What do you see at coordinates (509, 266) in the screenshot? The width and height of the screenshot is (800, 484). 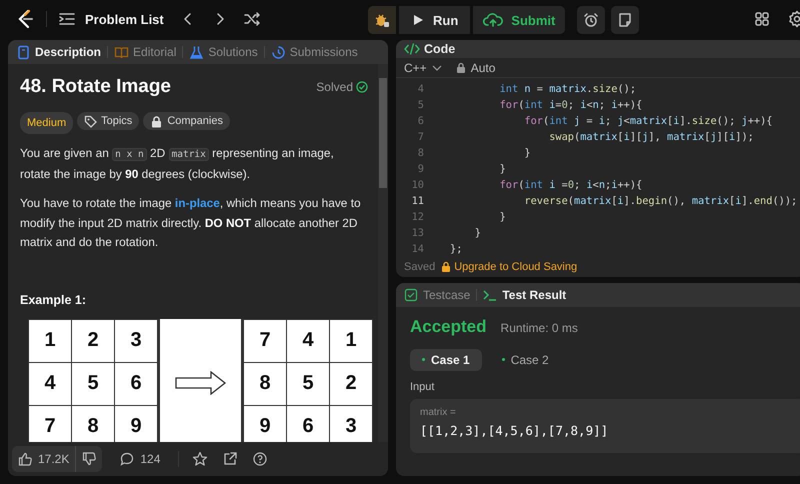 I see `upgrade-link: Upgrade to Cloud Saving` at bounding box center [509, 266].